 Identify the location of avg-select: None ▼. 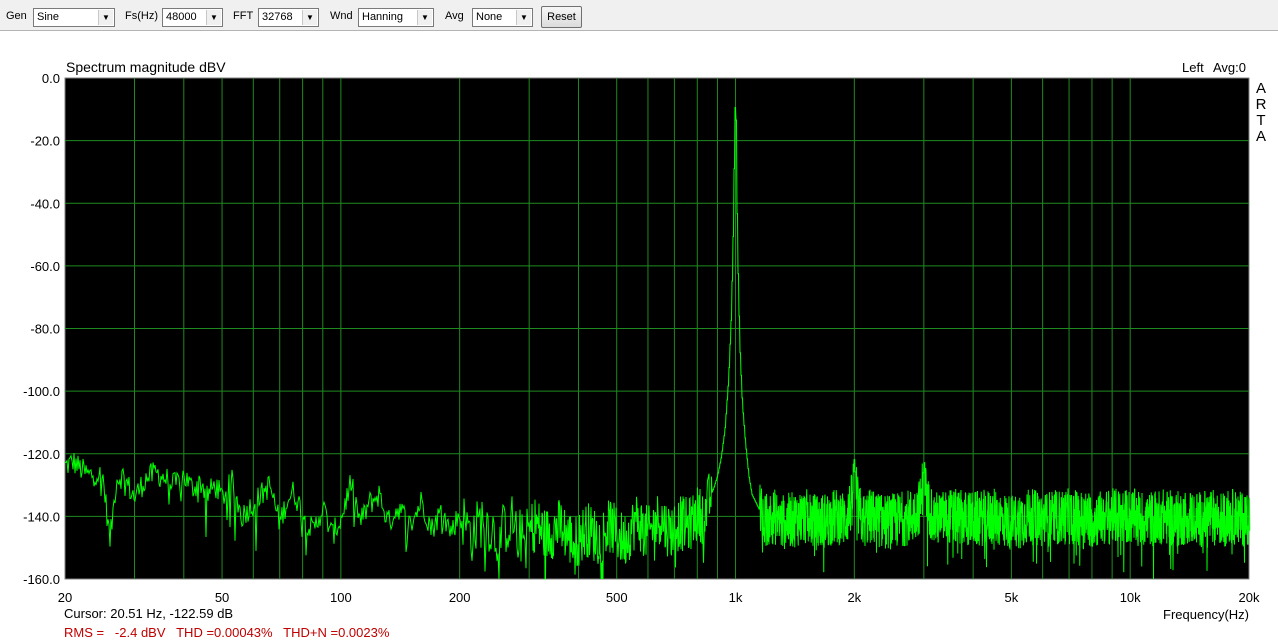
(502, 17).